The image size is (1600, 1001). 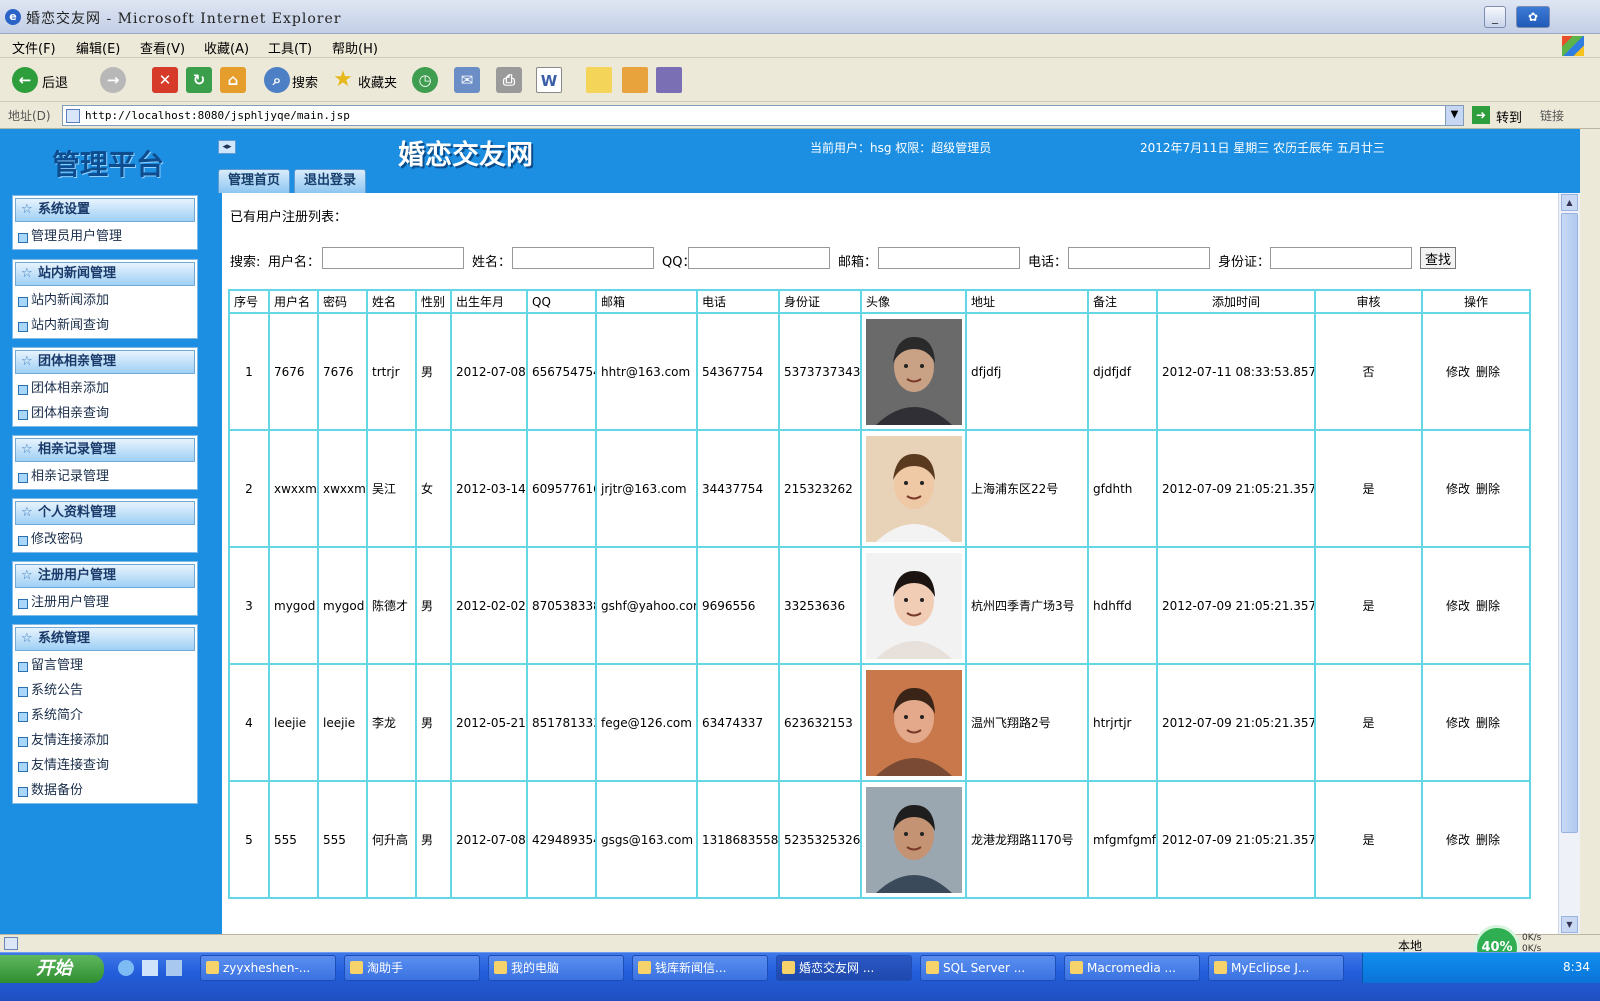 I want to click on sidebar-group-title: 系统管理, so click(x=105, y=639).